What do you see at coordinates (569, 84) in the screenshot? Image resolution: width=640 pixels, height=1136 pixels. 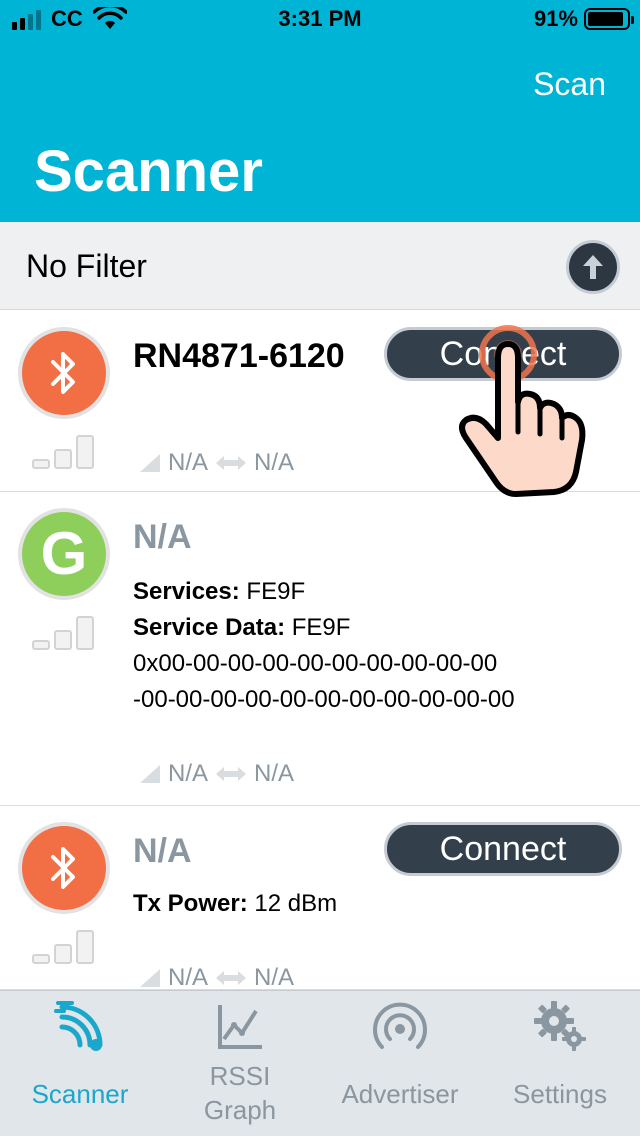 I see `scan-button: Scan` at bounding box center [569, 84].